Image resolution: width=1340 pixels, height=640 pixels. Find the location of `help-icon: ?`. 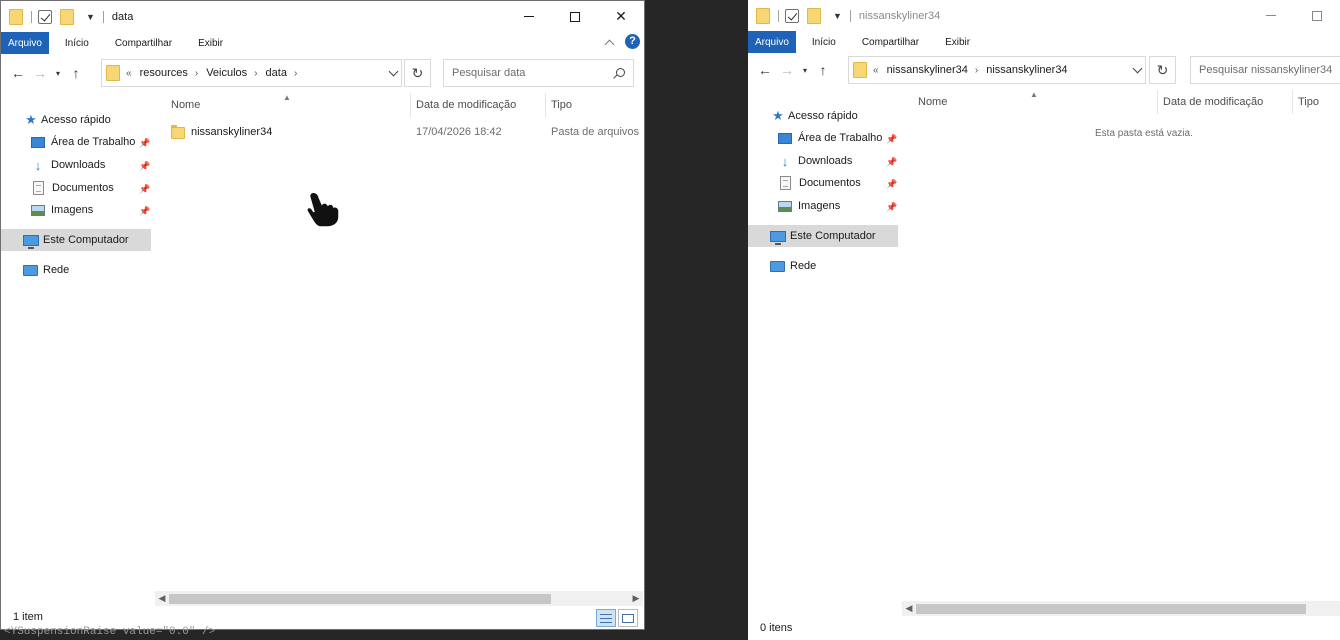

help-icon: ? is located at coordinates (632, 41).